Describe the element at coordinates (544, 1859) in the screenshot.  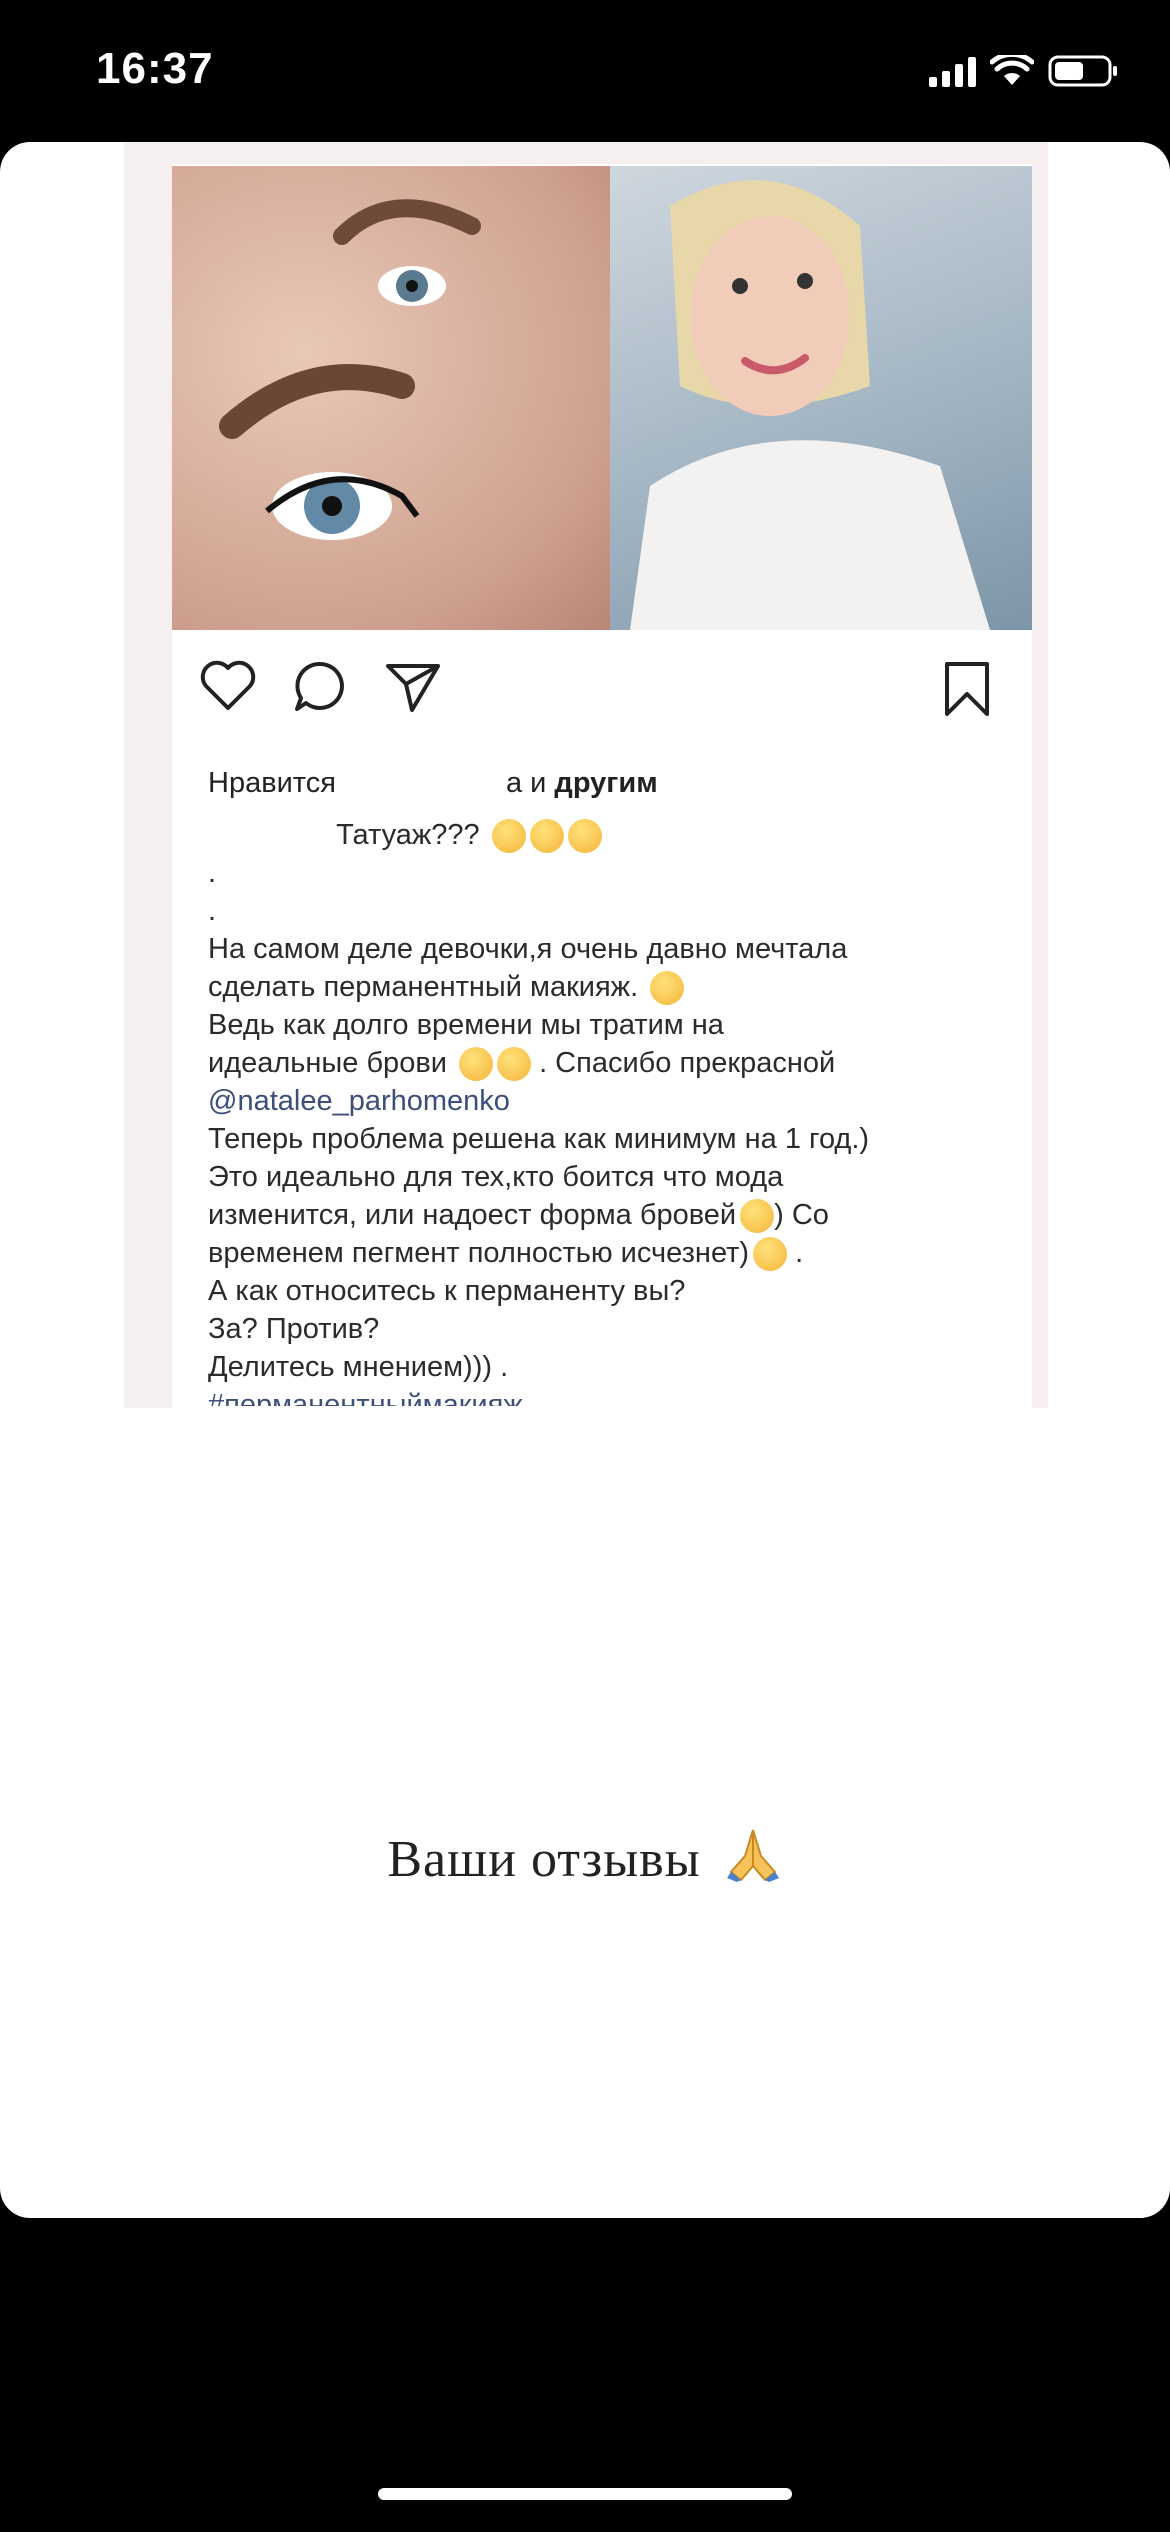
I see `story-caption-text: Ваши отзывы` at that location.